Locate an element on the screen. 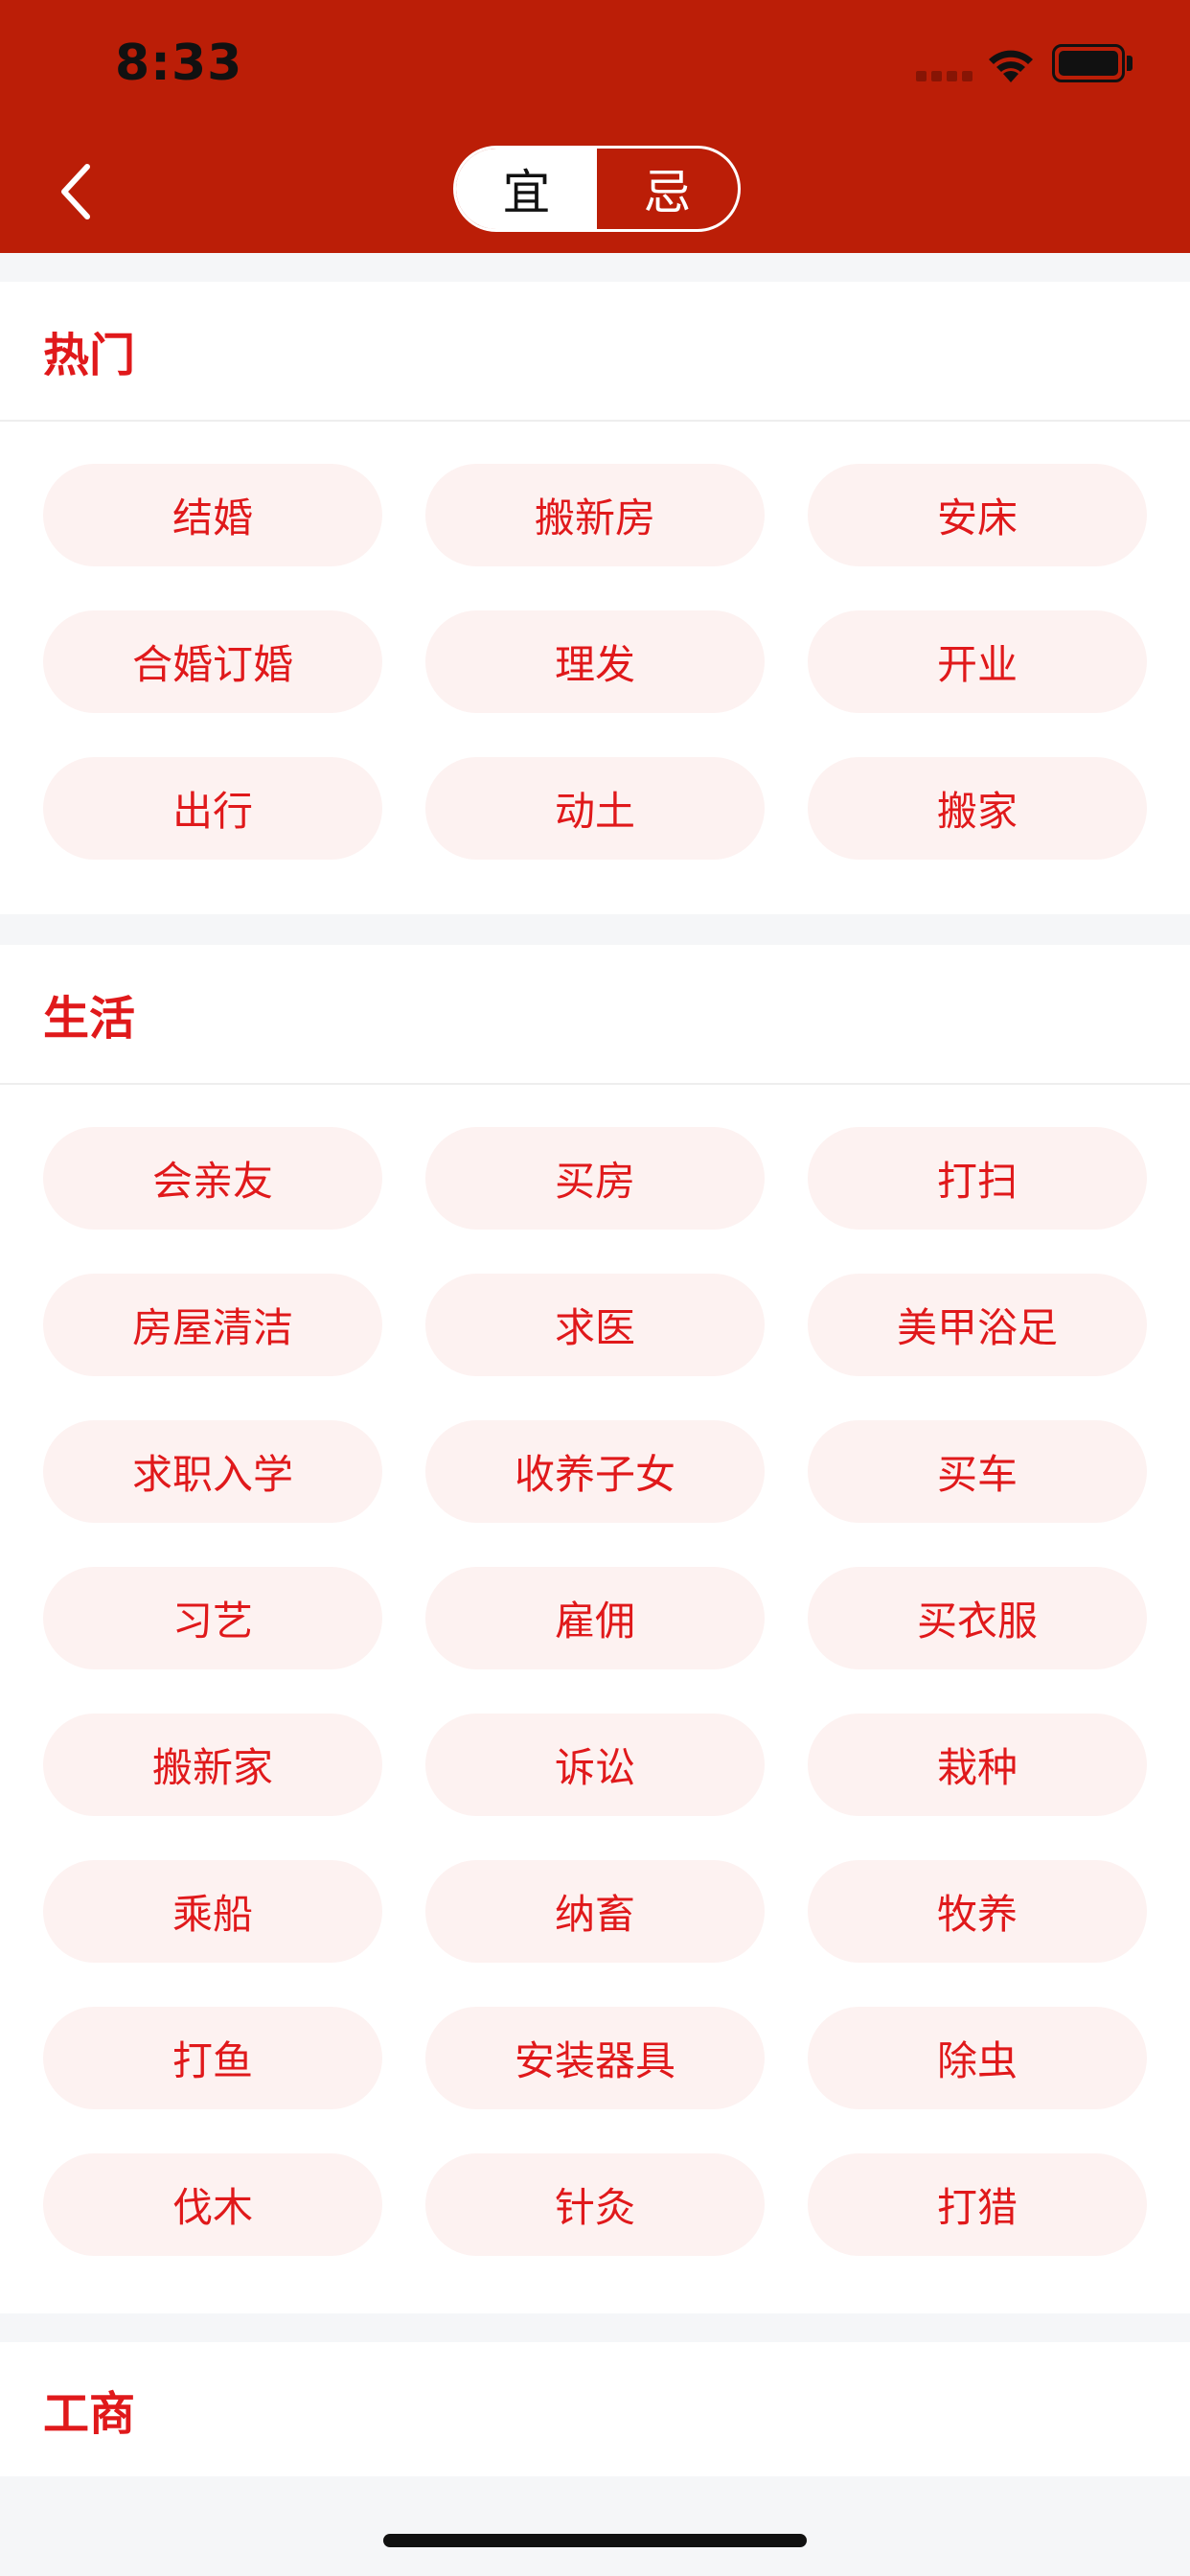 Image resolution: width=1190 pixels, height=2576 pixels. activity-chip: 诉讼 is located at coordinates (595, 1765).